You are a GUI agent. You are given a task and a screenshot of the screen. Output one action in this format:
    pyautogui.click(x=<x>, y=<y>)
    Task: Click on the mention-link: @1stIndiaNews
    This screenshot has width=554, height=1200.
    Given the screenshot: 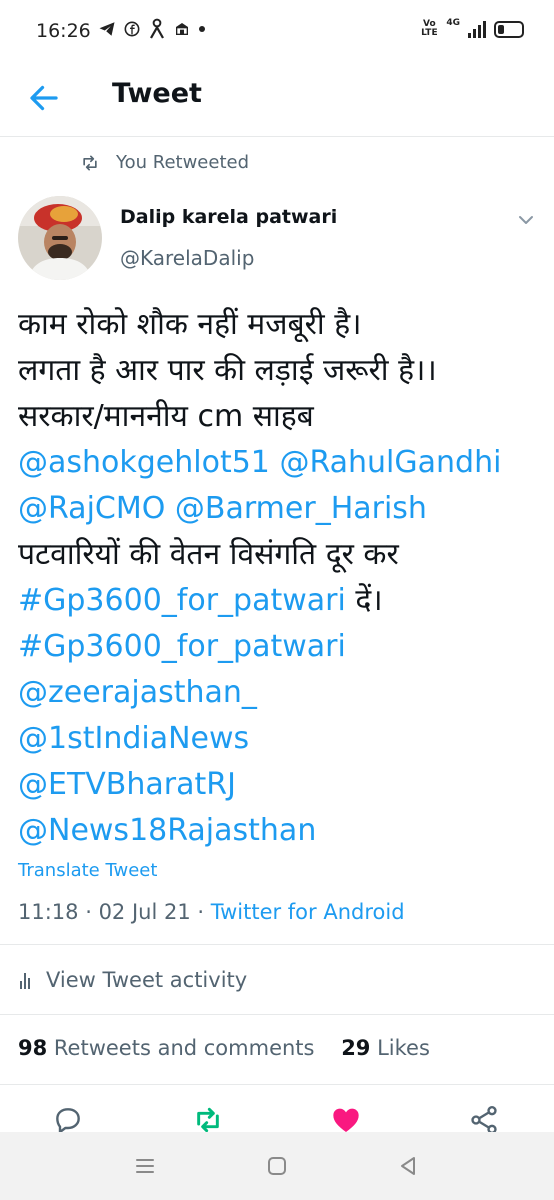 What is the action you would take?
    pyautogui.click(x=278, y=739)
    